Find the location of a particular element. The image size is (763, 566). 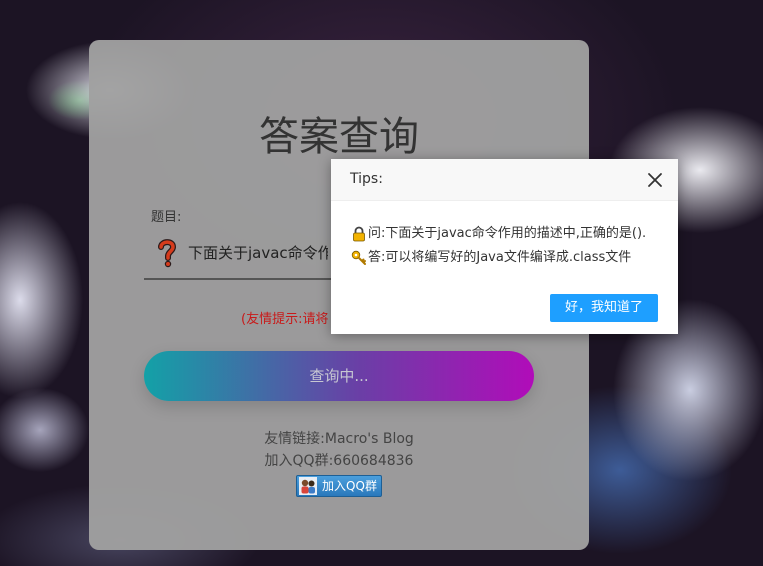

dialog-answer-text: 答:可以将编写好的Java文件编译成.class文件 is located at coordinates (500, 257).